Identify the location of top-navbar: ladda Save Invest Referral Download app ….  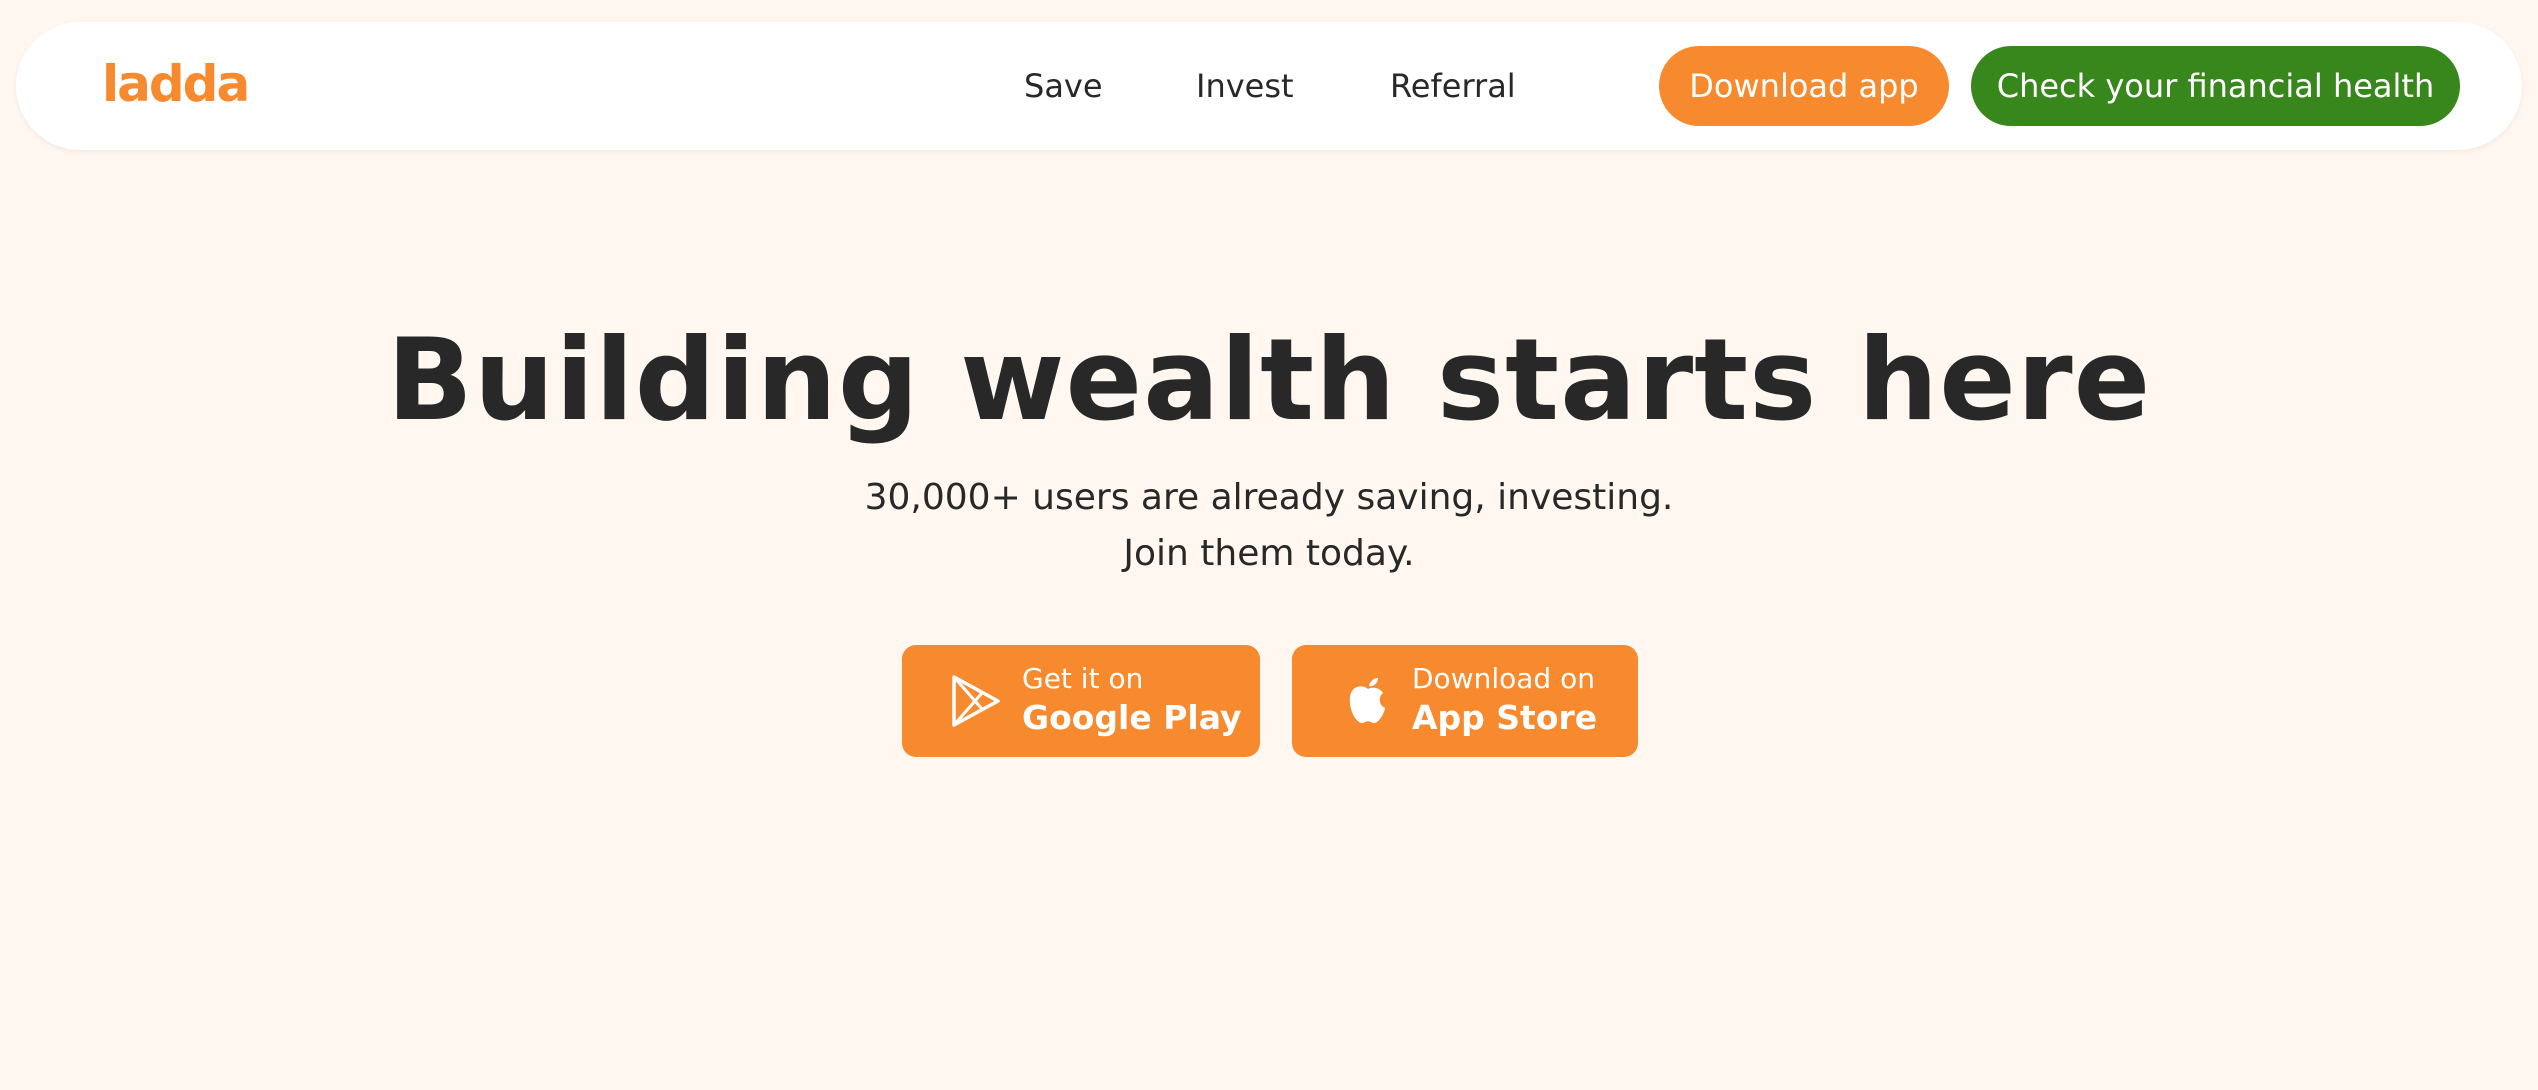
(1269, 86).